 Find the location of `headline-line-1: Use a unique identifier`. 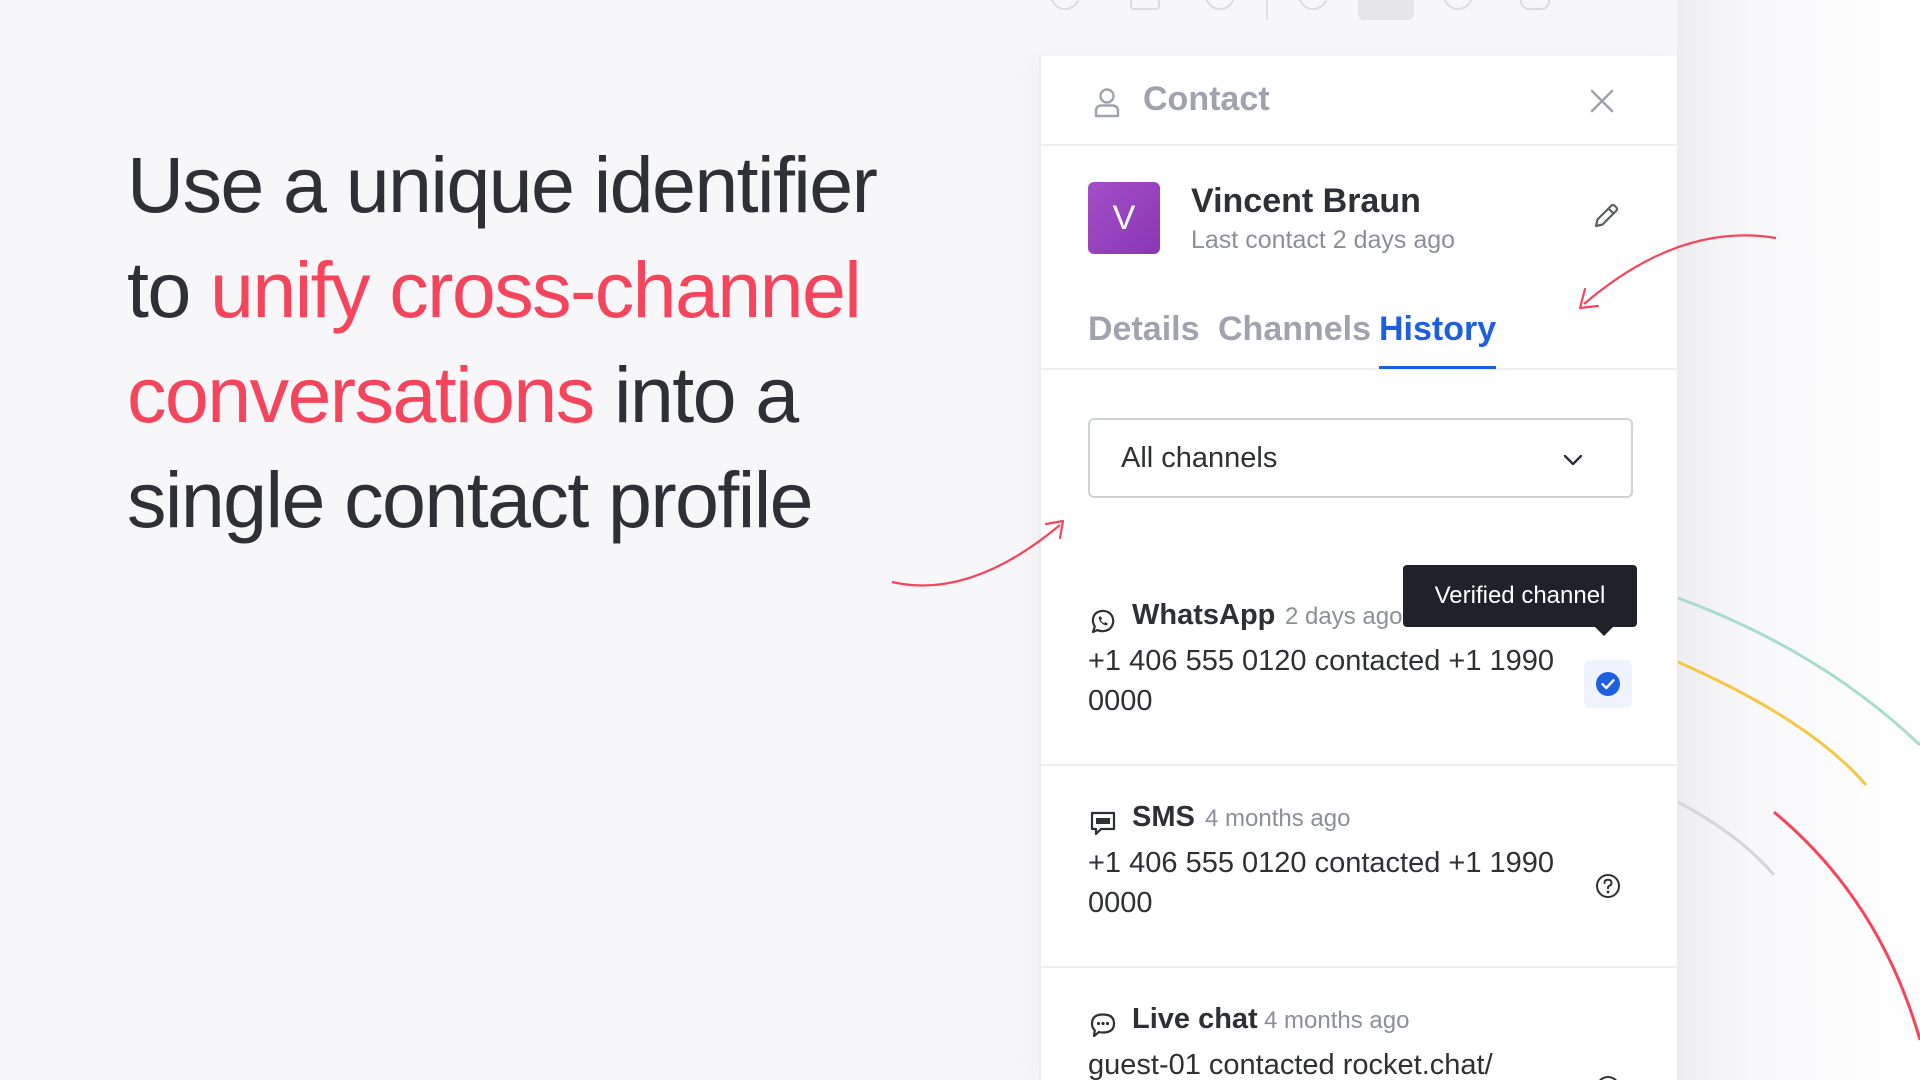

headline-line-1: Use a unique identifier is located at coordinates (502, 184).